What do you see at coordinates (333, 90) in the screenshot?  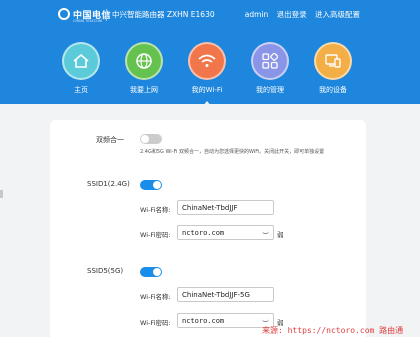 I see `nav-devices-label: 我的设备` at bounding box center [333, 90].